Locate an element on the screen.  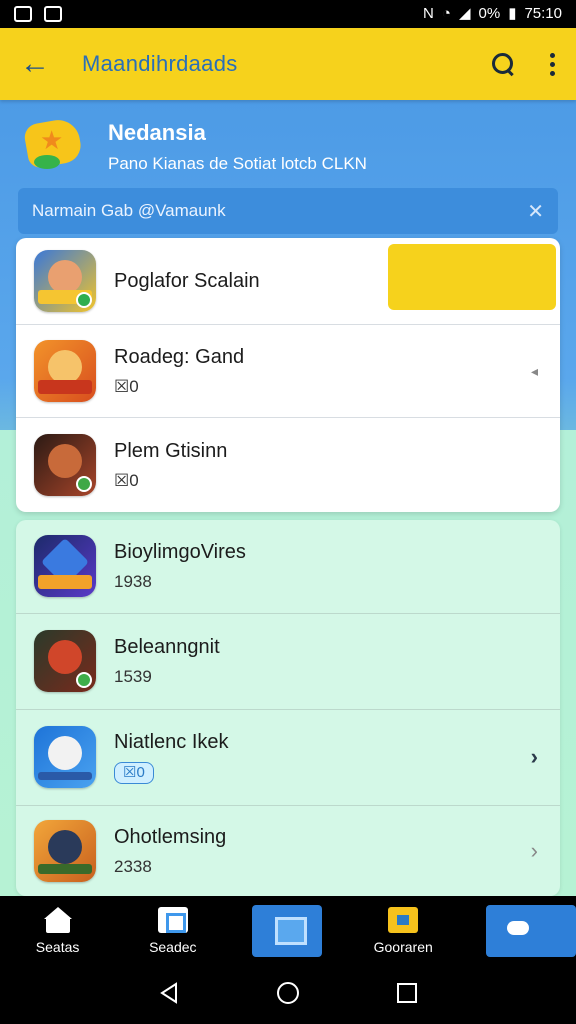
battery-icon: ▮ is located at coordinates (512, 13).